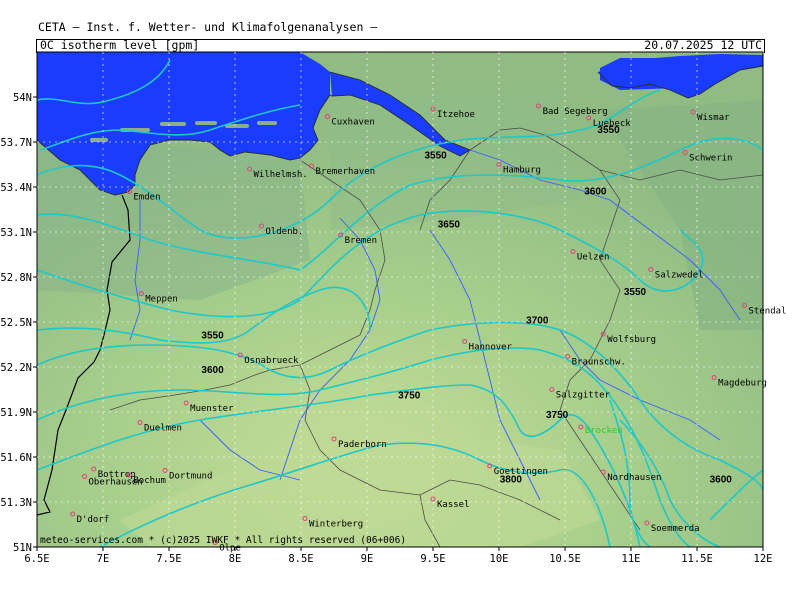 This screenshot has height=600, width=800. I want to click on lat-tick-label: 53.4N, so click(16, 188).